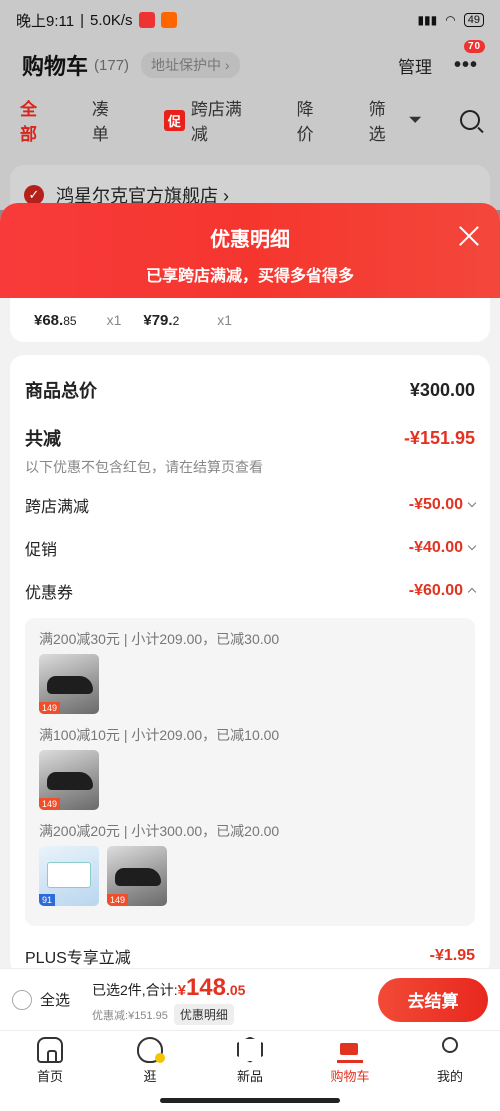  What do you see at coordinates (415, 119) in the screenshot?
I see `filter-funnel-icon: ⏷` at bounding box center [415, 119].